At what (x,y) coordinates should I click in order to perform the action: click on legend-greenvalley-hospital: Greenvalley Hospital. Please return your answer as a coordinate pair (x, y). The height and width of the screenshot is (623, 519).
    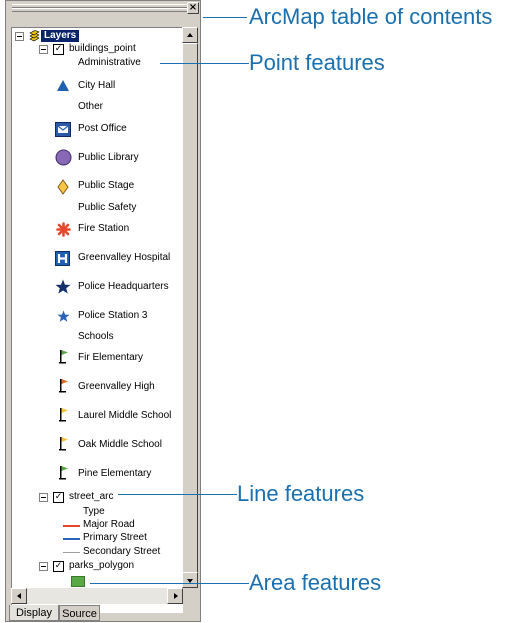
    Looking at the image, I should click on (124, 257).